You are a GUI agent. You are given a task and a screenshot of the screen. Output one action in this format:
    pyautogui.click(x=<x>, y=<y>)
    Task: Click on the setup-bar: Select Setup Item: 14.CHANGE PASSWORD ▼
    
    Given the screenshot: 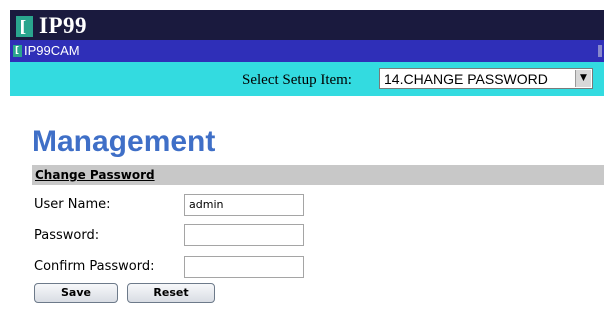 What is the action you would take?
    pyautogui.click(x=307, y=79)
    